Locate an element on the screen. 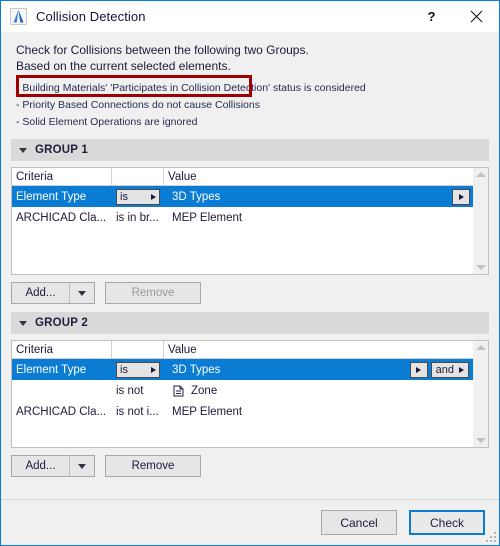  check-button: Check is located at coordinates (447, 522).